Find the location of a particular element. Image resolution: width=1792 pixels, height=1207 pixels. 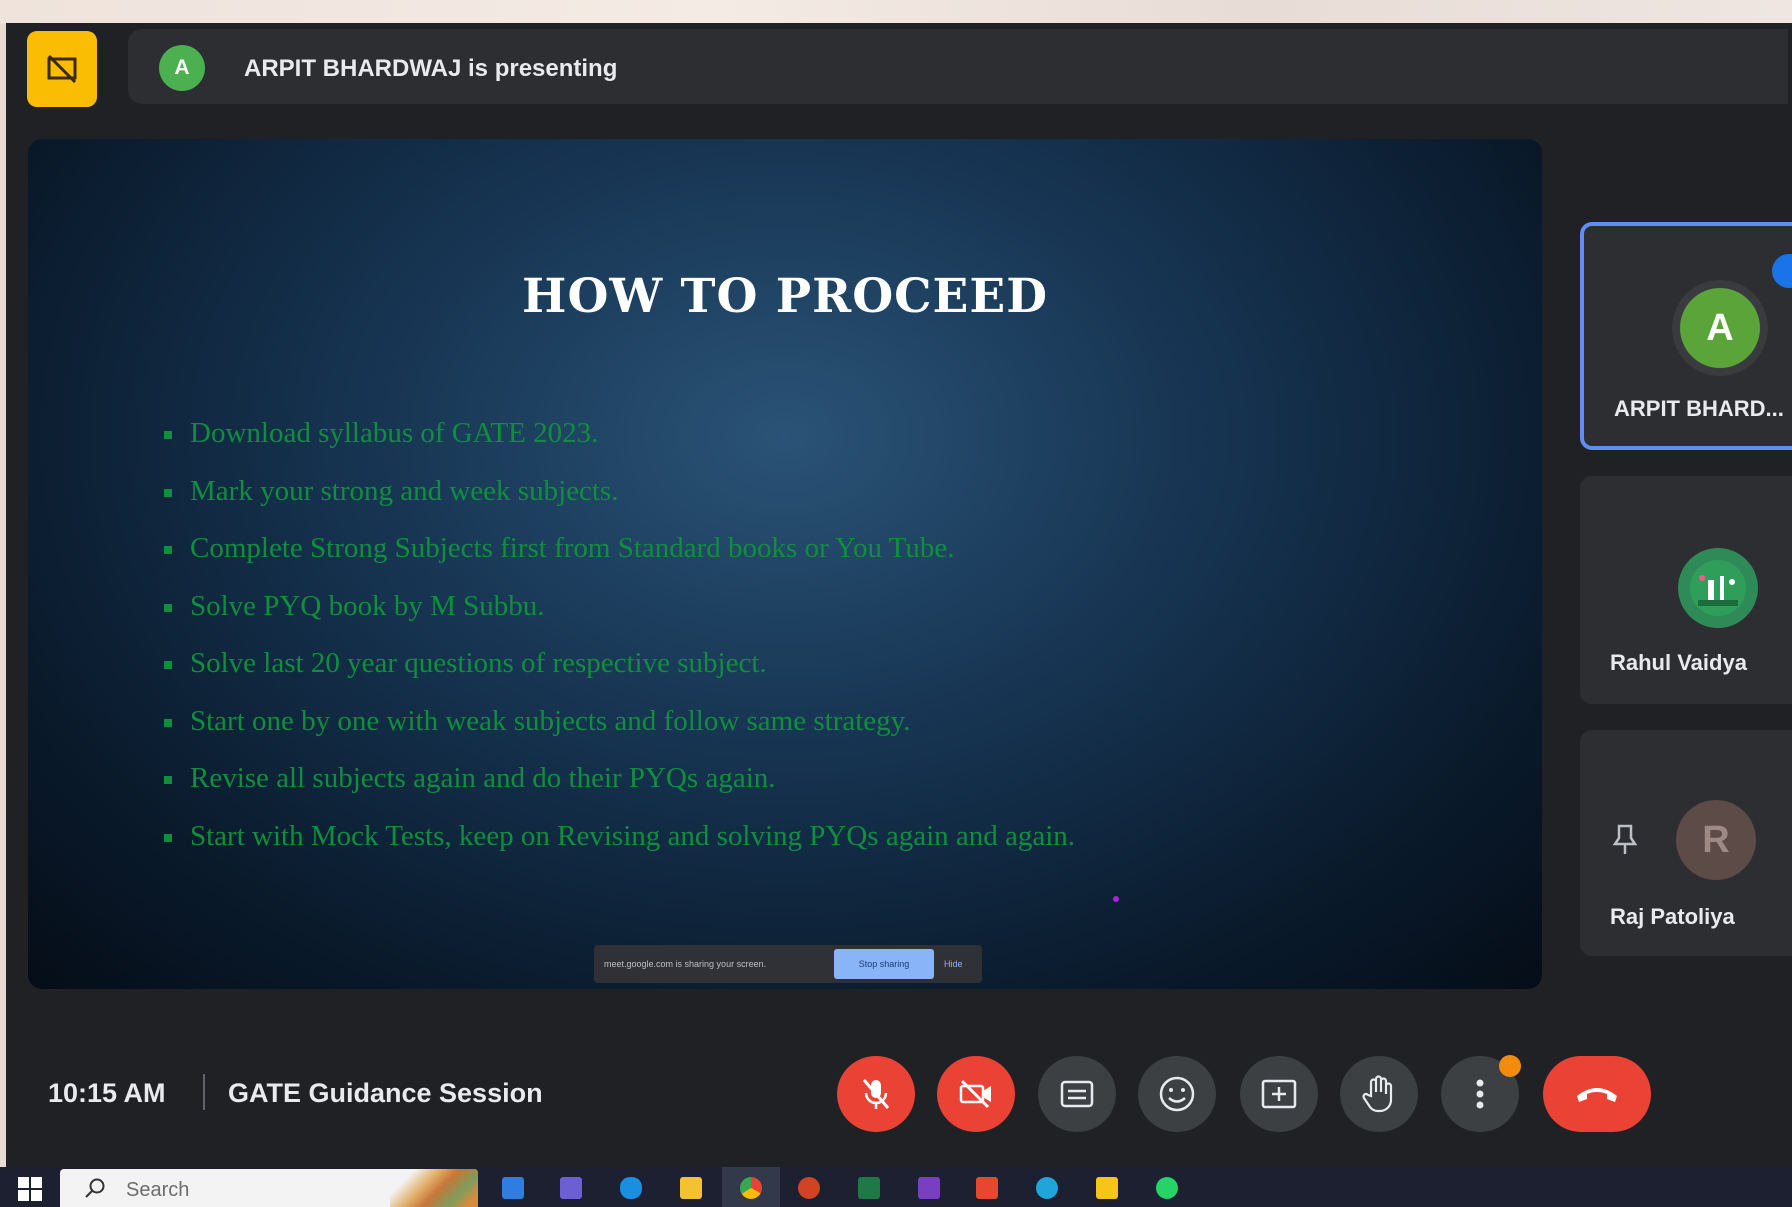

search-placeholder: Search is located at coordinates (158, 1190).